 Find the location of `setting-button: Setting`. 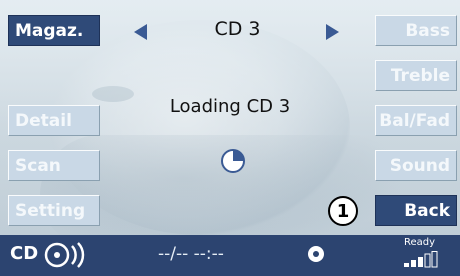

setting-button: Setting is located at coordinates (54, 210).